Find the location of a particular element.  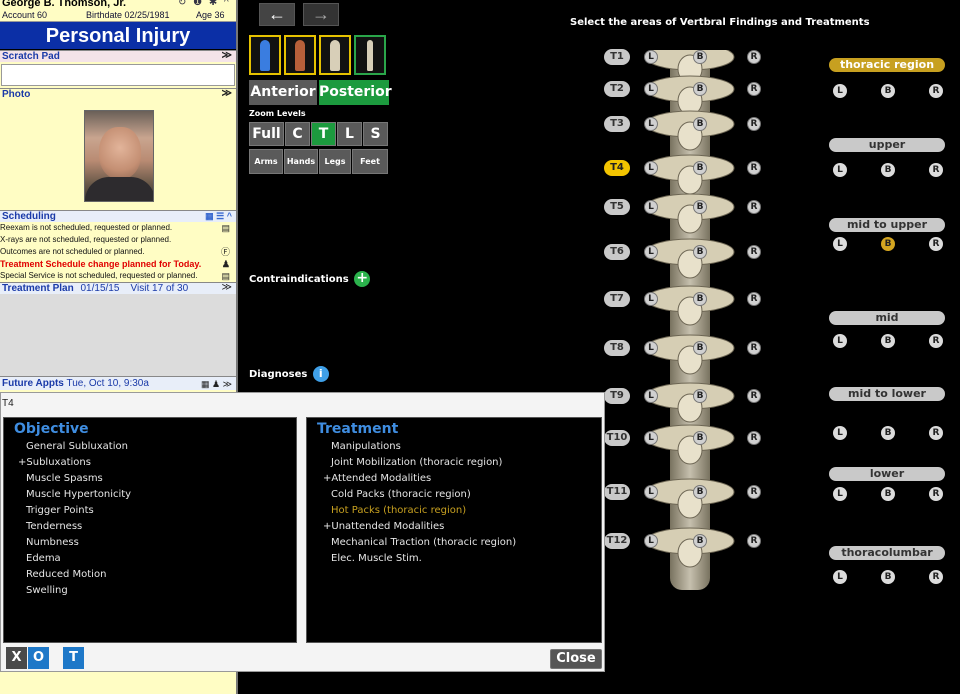

region-thoracolumbar-r-button: R is located at coordinates (936, 577).